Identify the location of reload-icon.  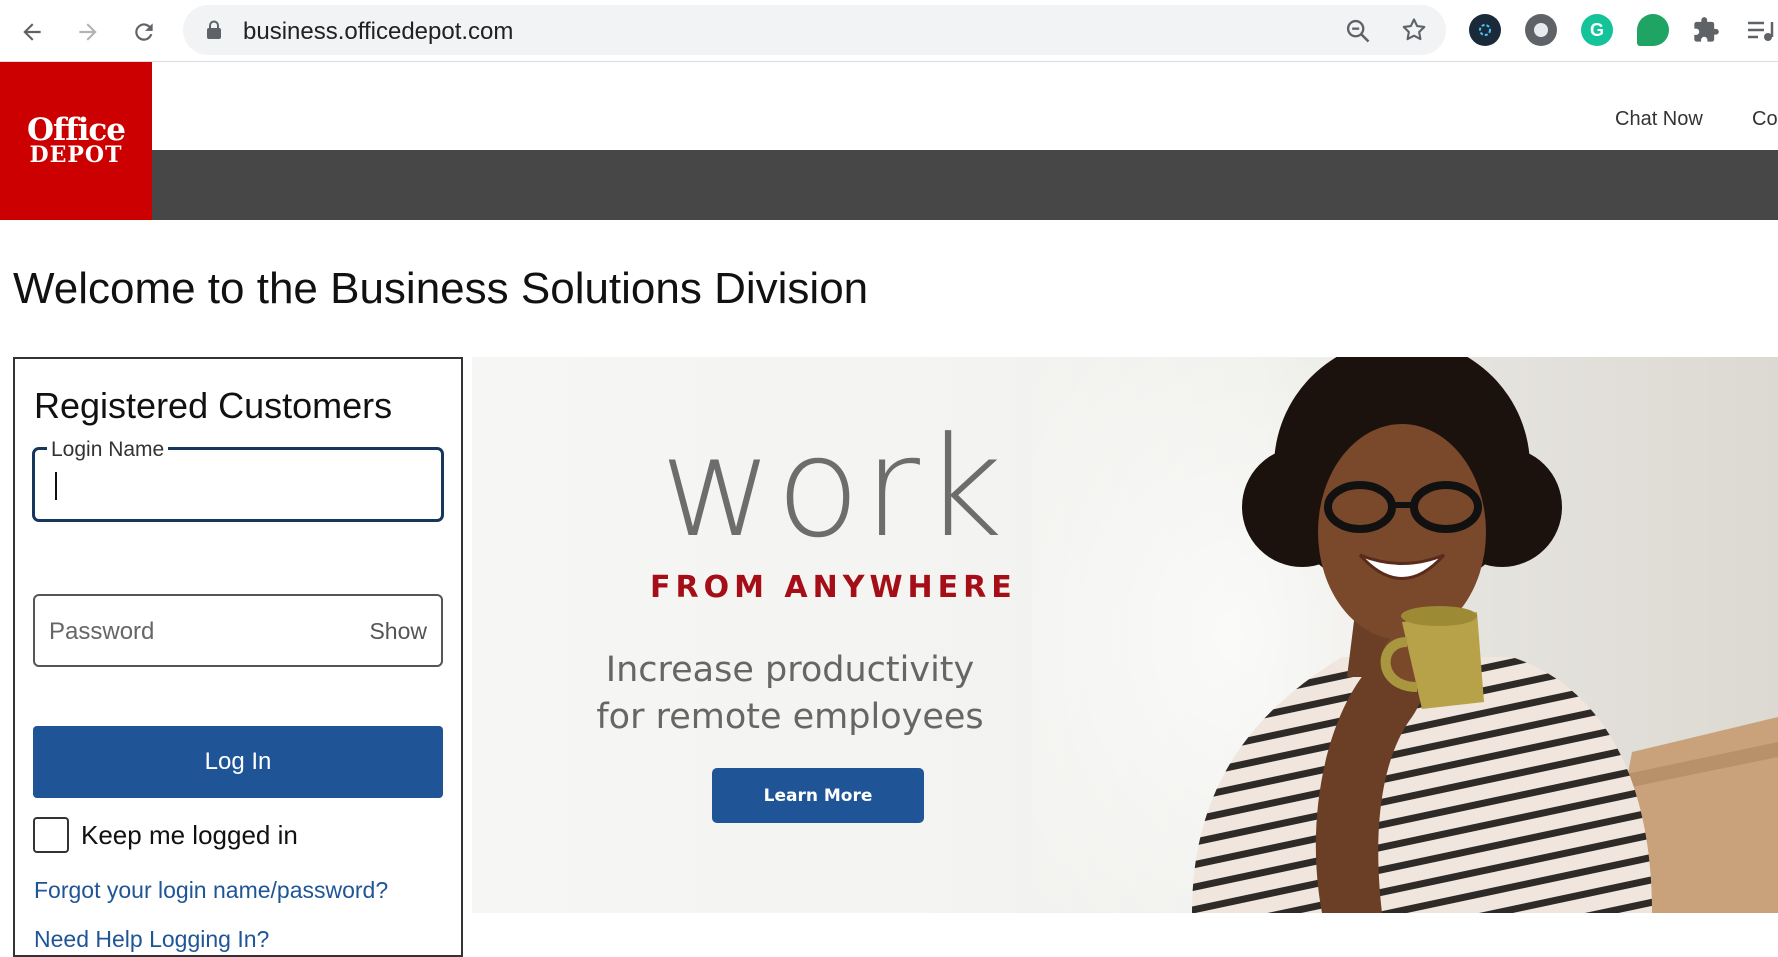
(144, 32).